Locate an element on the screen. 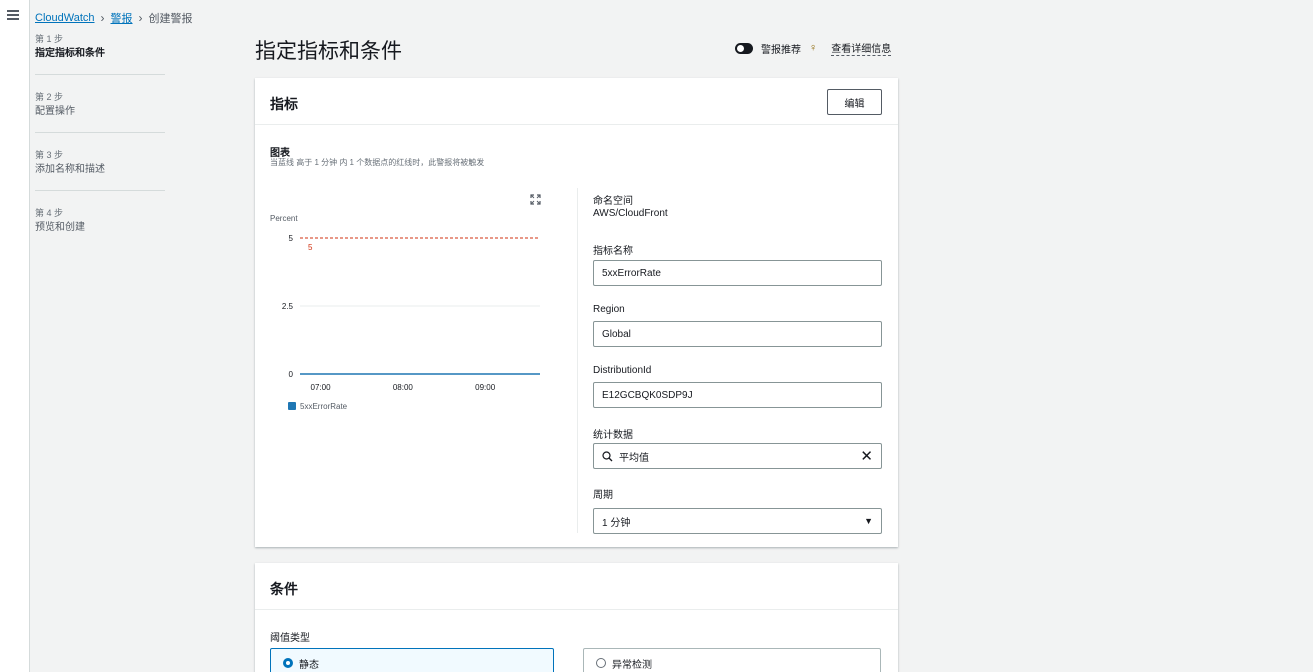 The height and width of the screenshot is (672, 1313). radio-static: 静态 is located at coordinates (412, 660).